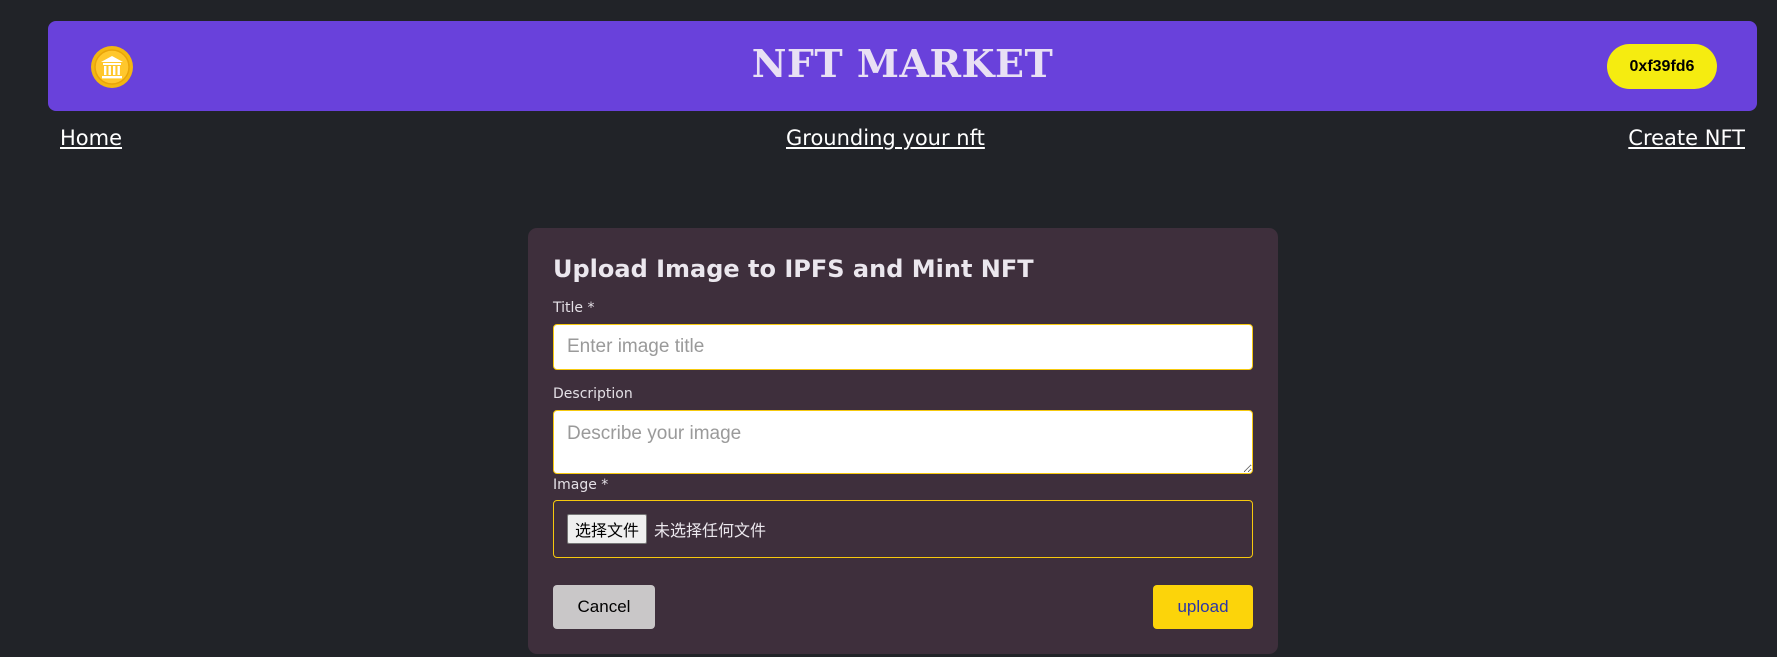  Describe the element at coordinates (91, 138) in the screenshot. I see `nav-home-link: Home` at that location.